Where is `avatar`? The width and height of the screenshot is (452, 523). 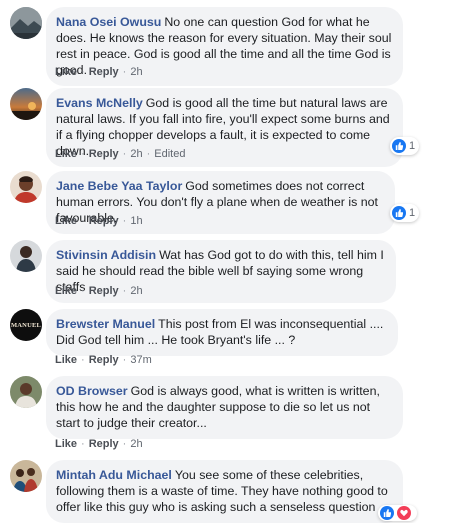 avatar is located at coordinates (26, 476).